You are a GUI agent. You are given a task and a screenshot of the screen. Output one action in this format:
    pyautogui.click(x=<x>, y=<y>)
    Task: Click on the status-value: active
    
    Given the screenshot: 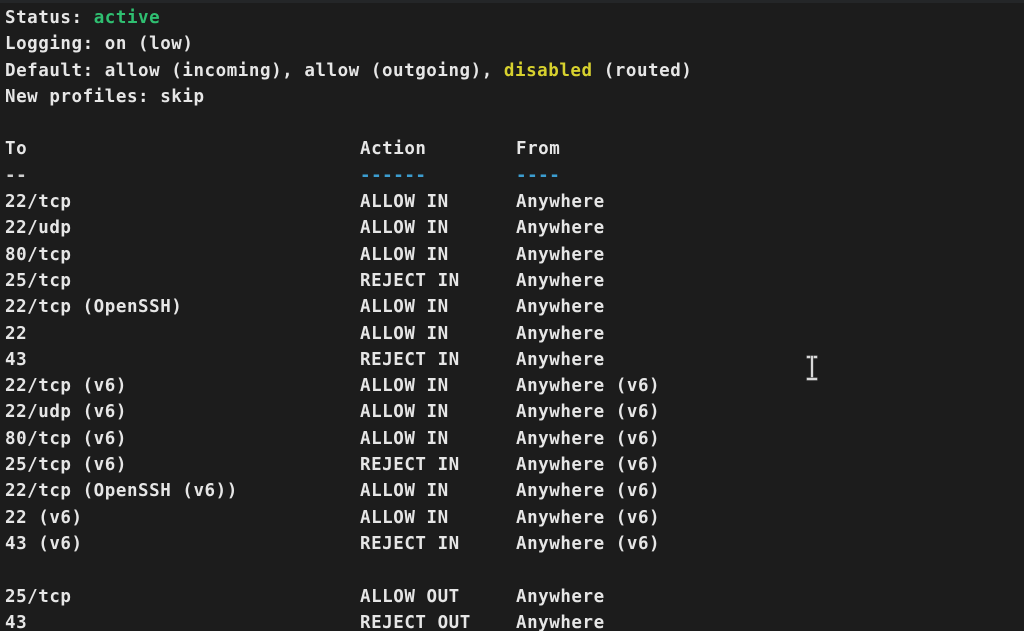 What is the action you would take?
    pyautogui.click(x=127, y=18)
    